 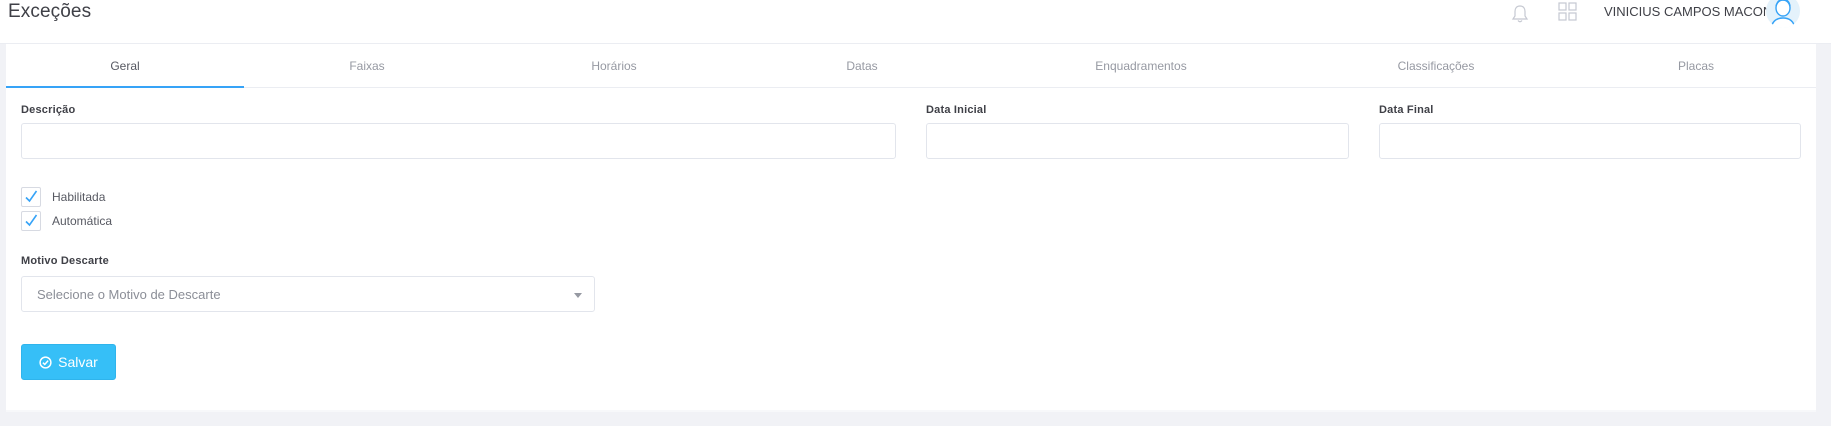 I want to click on tab-label: Enquadramentos, so click(x=1141, y=66).